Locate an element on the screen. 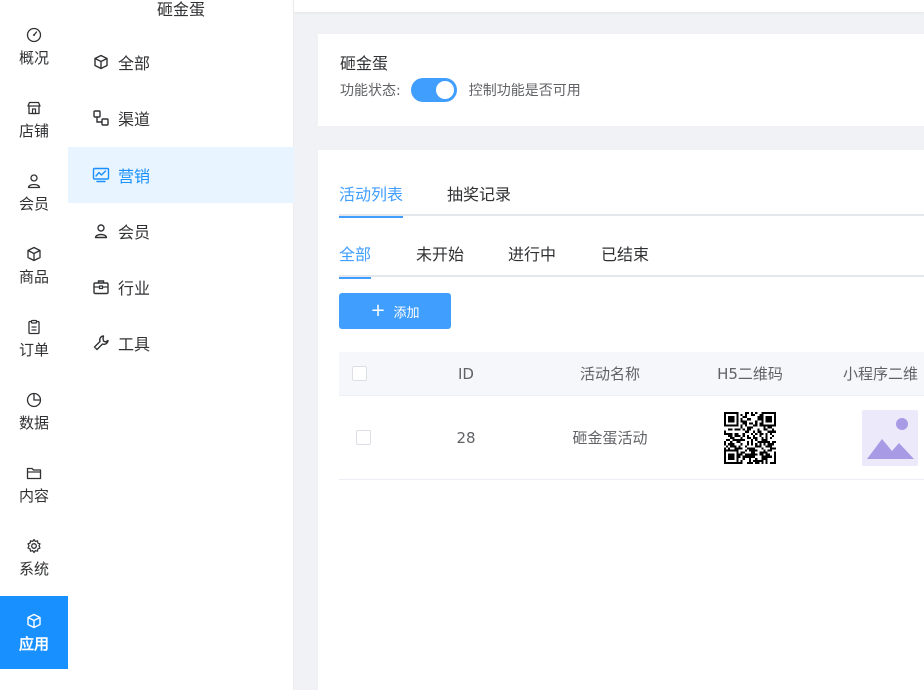 The image size is (924, 690). select-all-checkbox is located at coordinates (359, 373).